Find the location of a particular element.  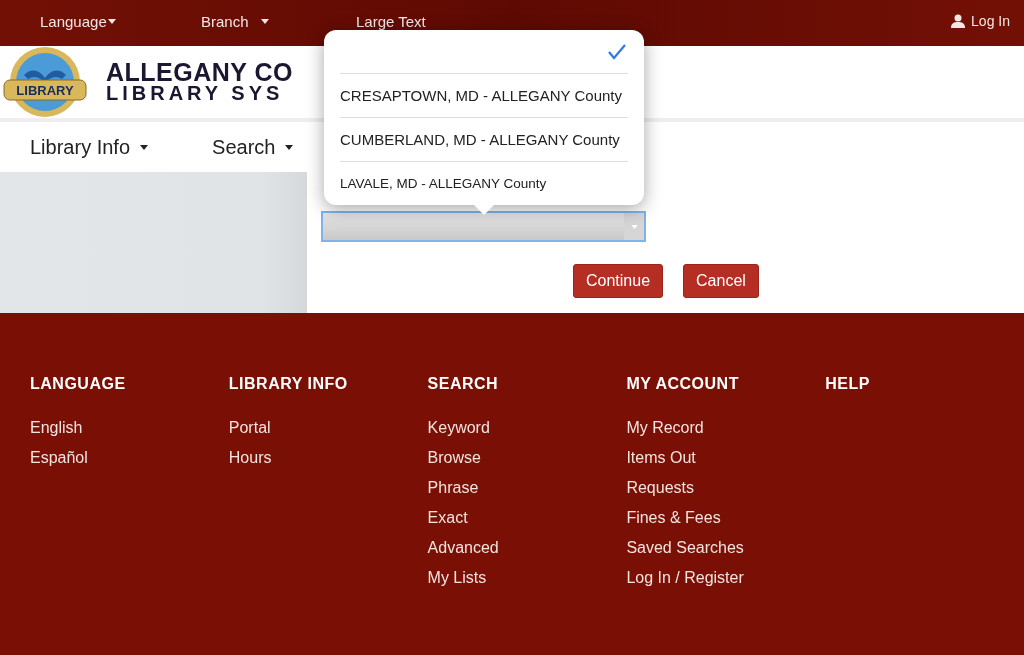

option-item: CUMBERLAND, MD - ALLEGANY County is located at coordinates (484, 139).